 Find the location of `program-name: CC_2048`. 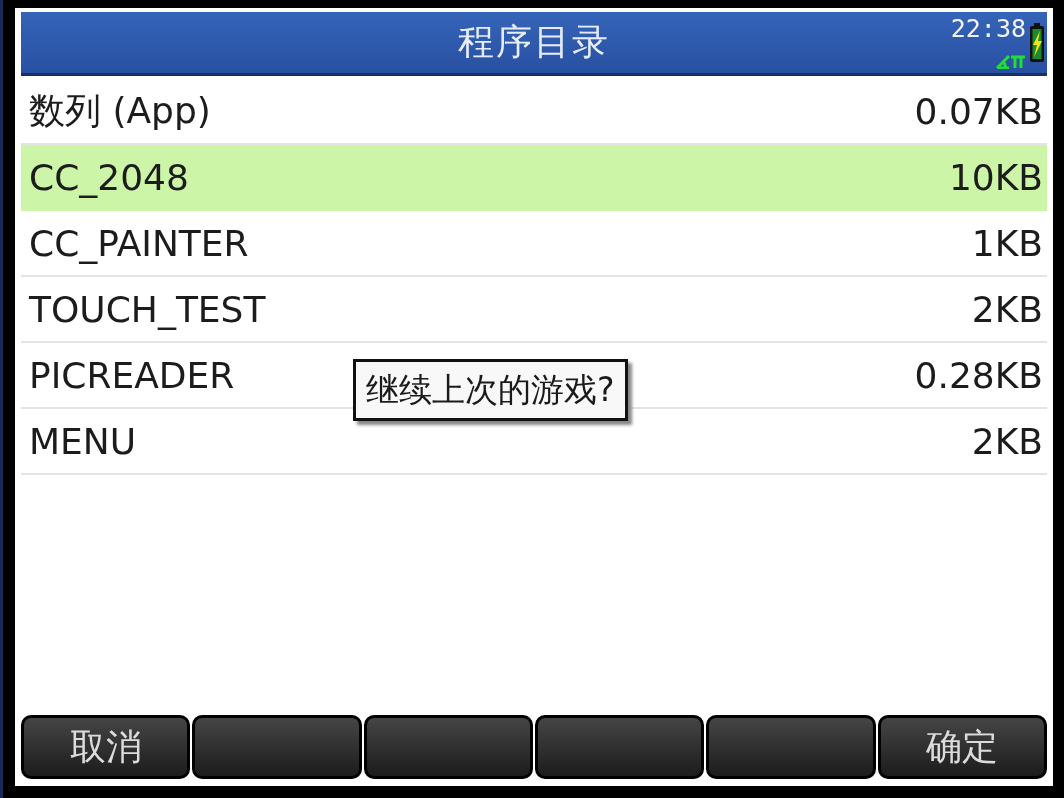

program-name: CC_2048 is located at coordinates (109, 177).